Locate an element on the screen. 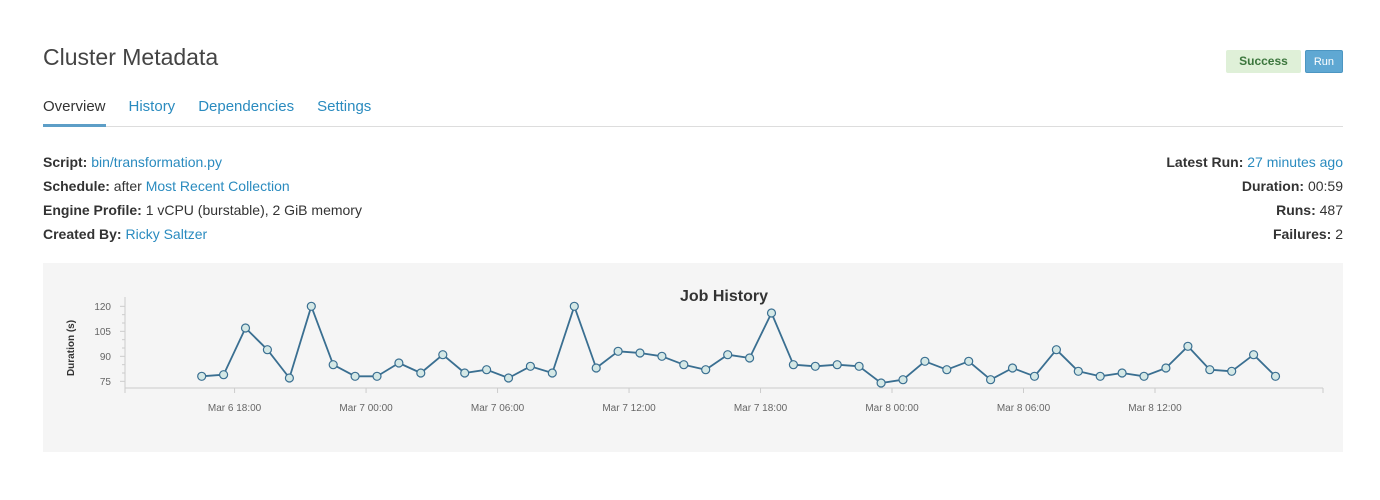 The image size is (1380, 500). duration-label: Duration: is located at coordinates (1273, 186).